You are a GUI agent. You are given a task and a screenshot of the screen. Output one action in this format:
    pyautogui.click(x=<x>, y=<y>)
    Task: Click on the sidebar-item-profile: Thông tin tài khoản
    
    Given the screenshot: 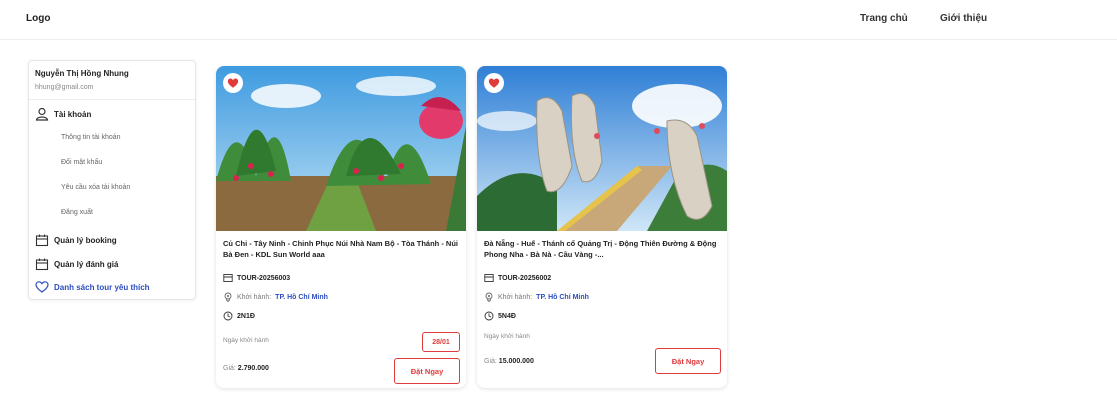 What is the action you would take?
    pyautogui.click(x=91, y=137)
    